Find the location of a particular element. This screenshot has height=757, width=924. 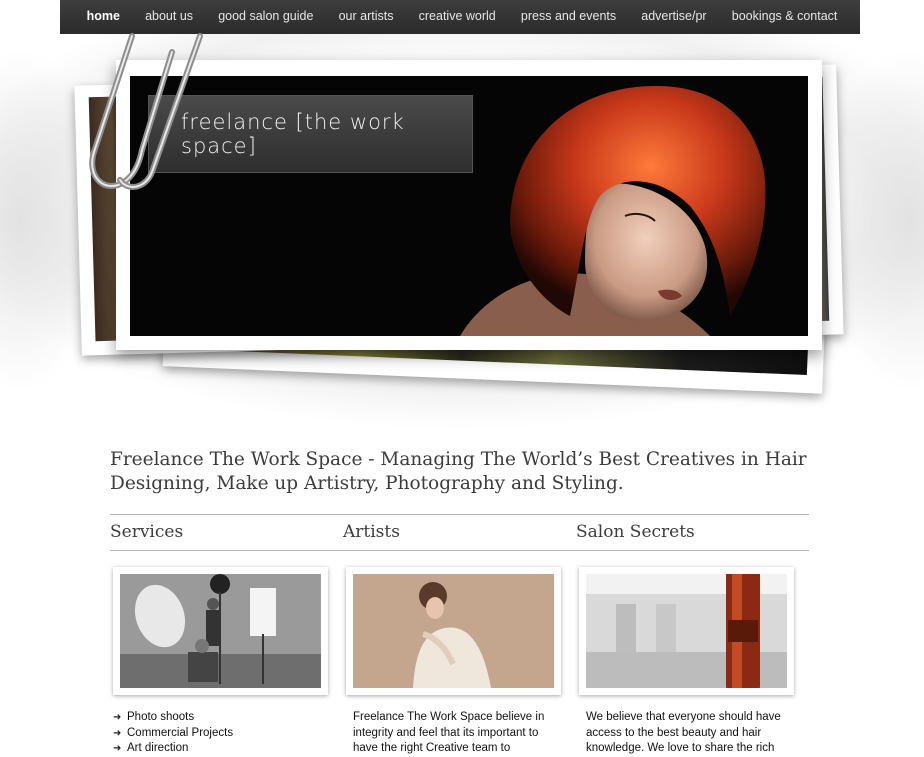

nav-press-and-events: press and events is located at coordinates (568, 16).